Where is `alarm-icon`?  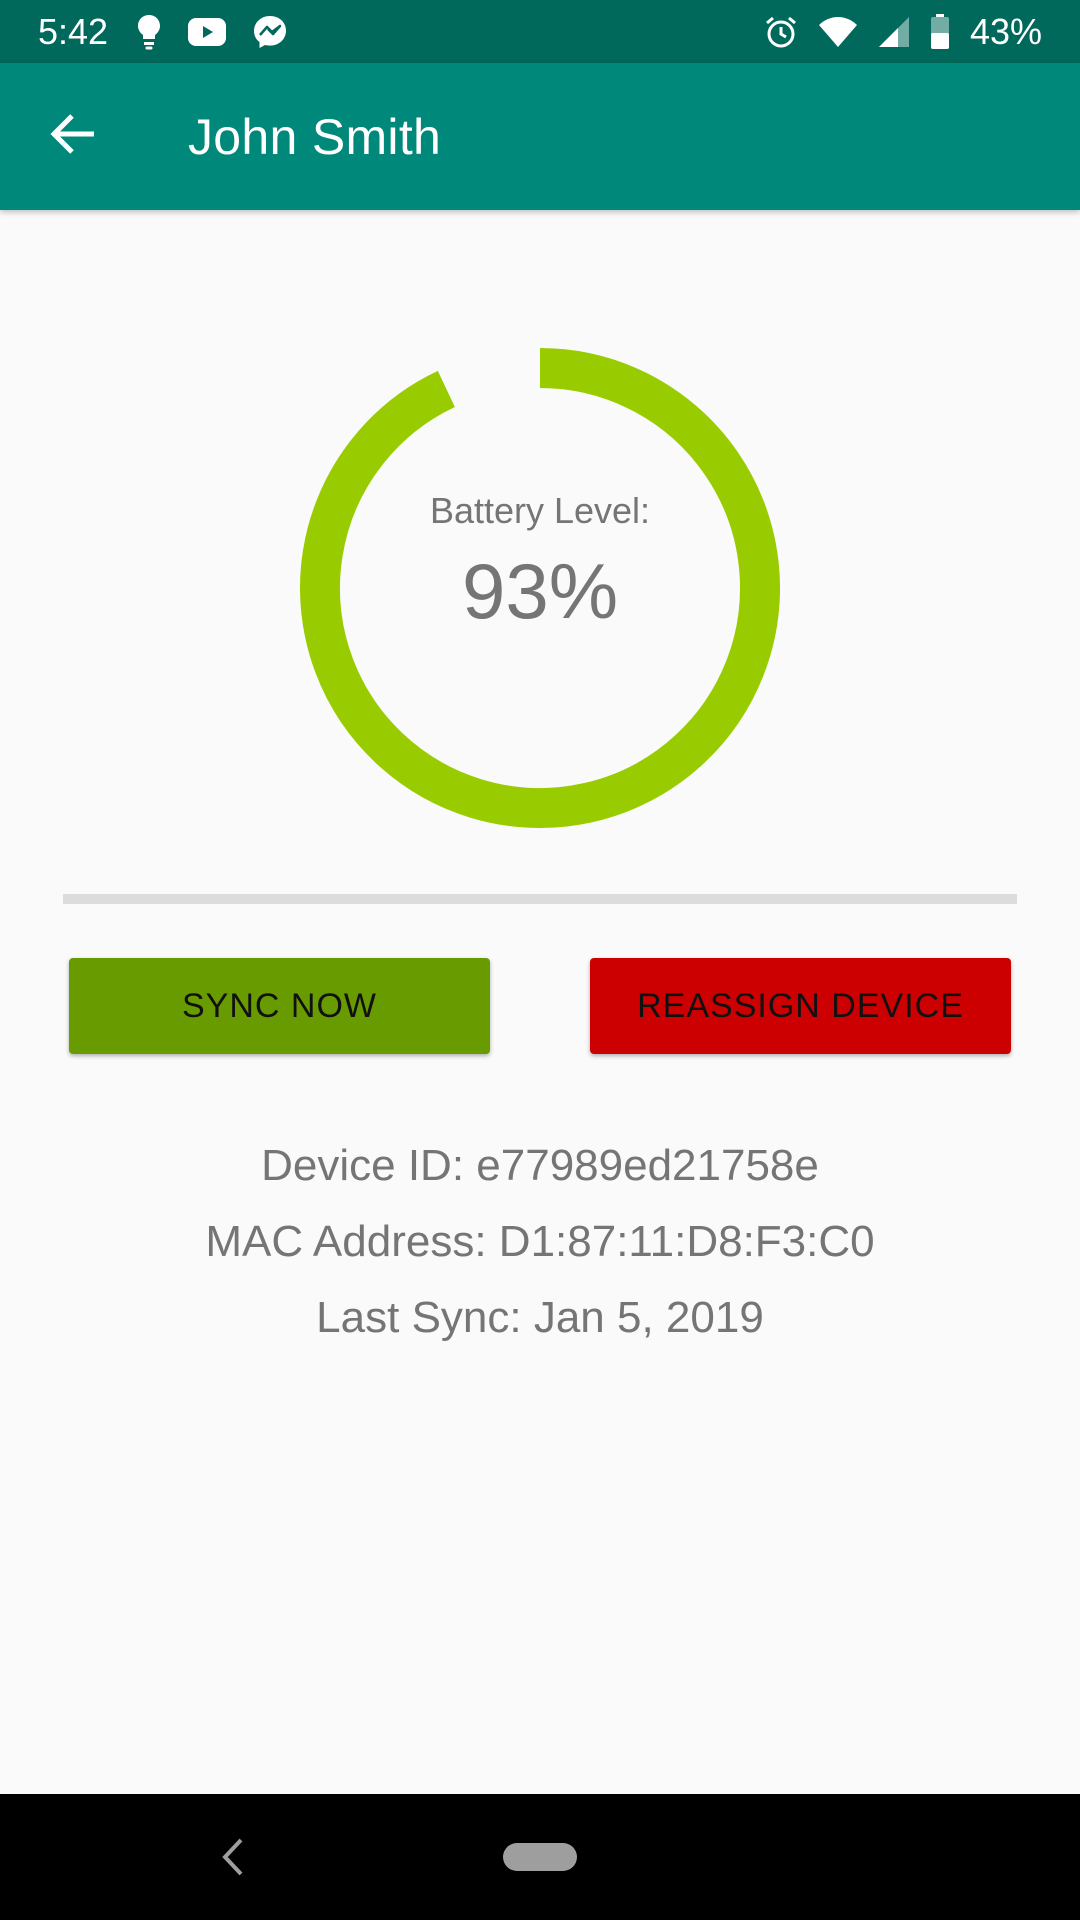 alarm-icon is located at coordinates (781, 32).